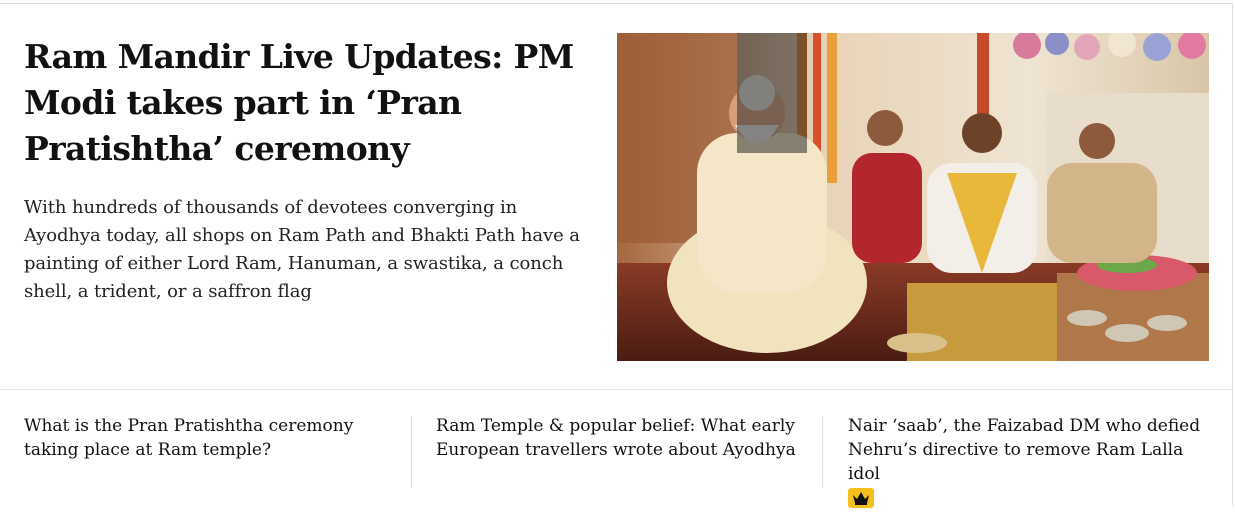  I want to click on crown-icon, so click(861, 498).